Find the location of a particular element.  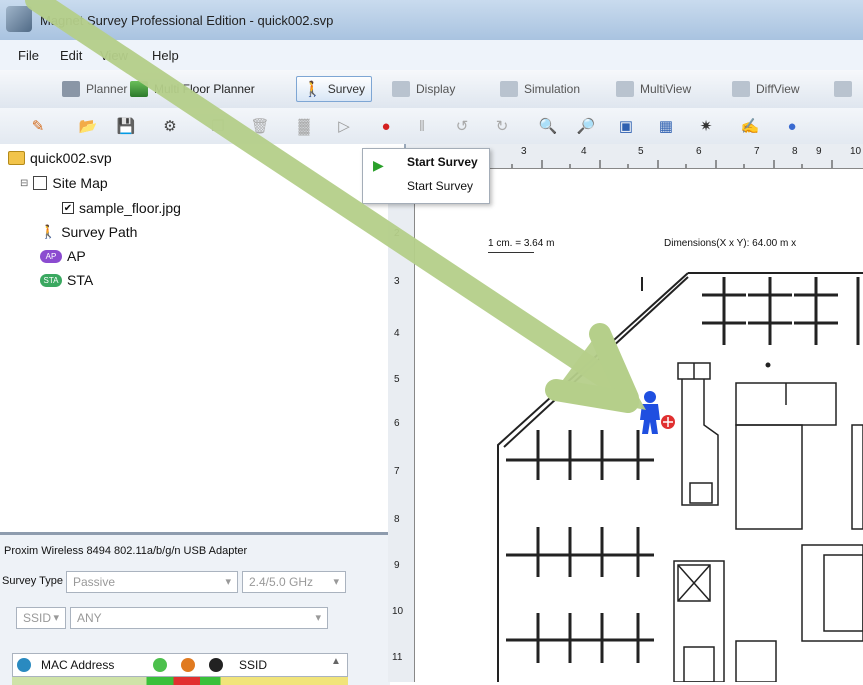

mode-planner: Planner is located at coordinates (94, 89).